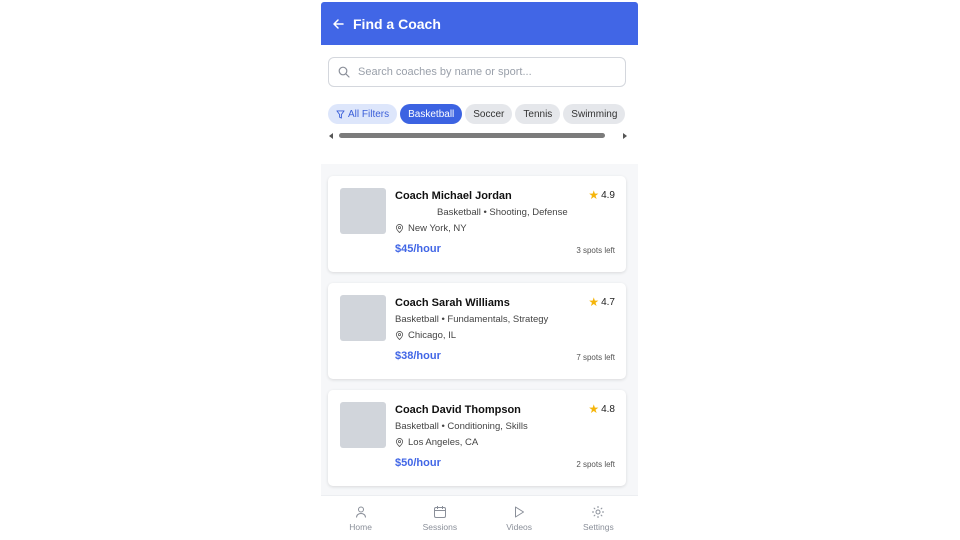  I want to click on spots-left: 7 spots left, so click(595, 357).